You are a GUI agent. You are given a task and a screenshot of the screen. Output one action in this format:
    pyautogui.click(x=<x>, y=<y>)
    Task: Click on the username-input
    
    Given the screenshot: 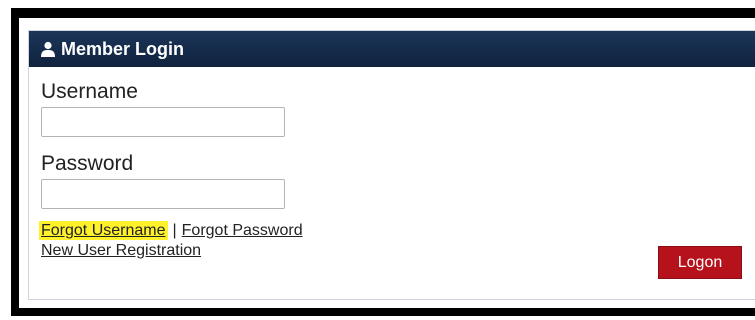 What is the action you would take?
    pyautogui.click(x=163, y=122)
    